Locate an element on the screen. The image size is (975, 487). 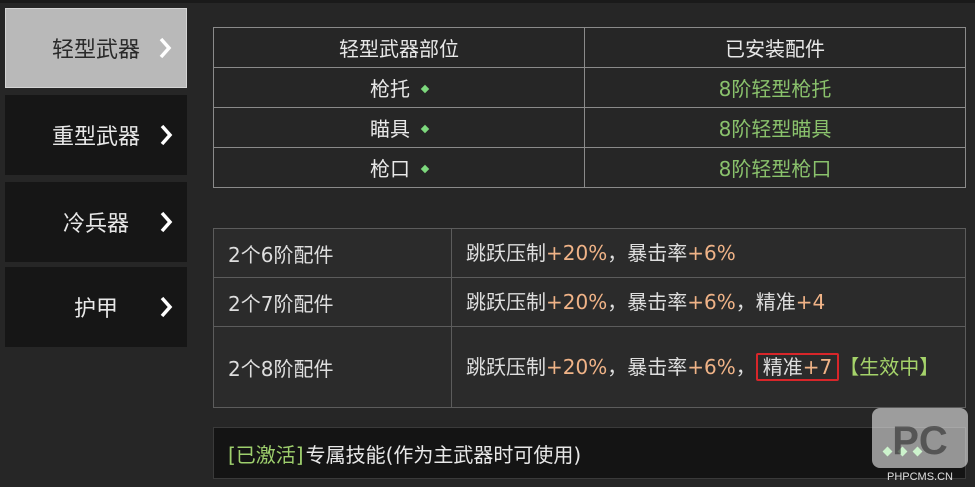
top-divider is located at coordinates (487, 1).